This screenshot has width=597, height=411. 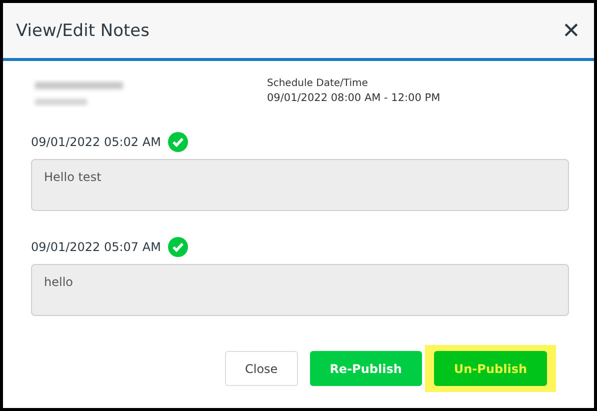 I want to click on close-button: ✕, so click(x=571, y=31).